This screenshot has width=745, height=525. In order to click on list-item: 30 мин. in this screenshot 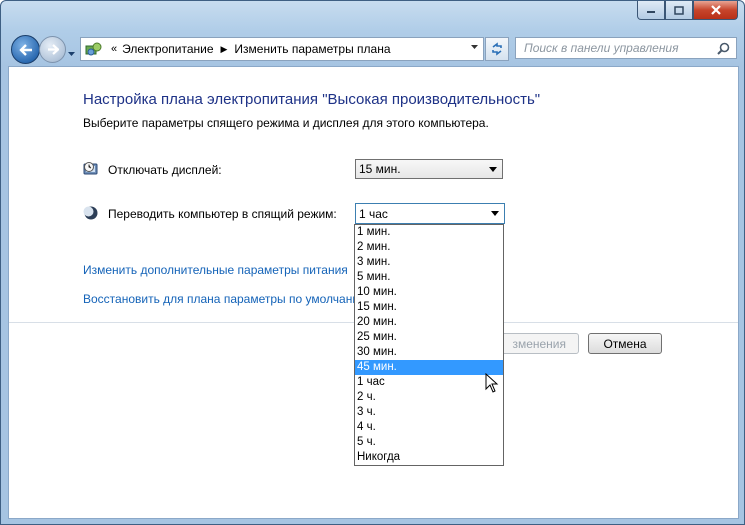, I will do `click(429, 352)`.